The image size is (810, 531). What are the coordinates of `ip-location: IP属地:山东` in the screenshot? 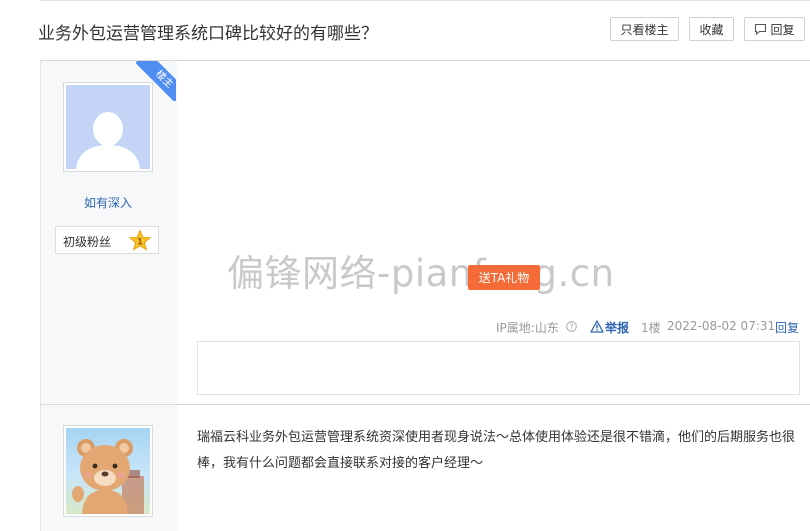 It's located at (527, 328).